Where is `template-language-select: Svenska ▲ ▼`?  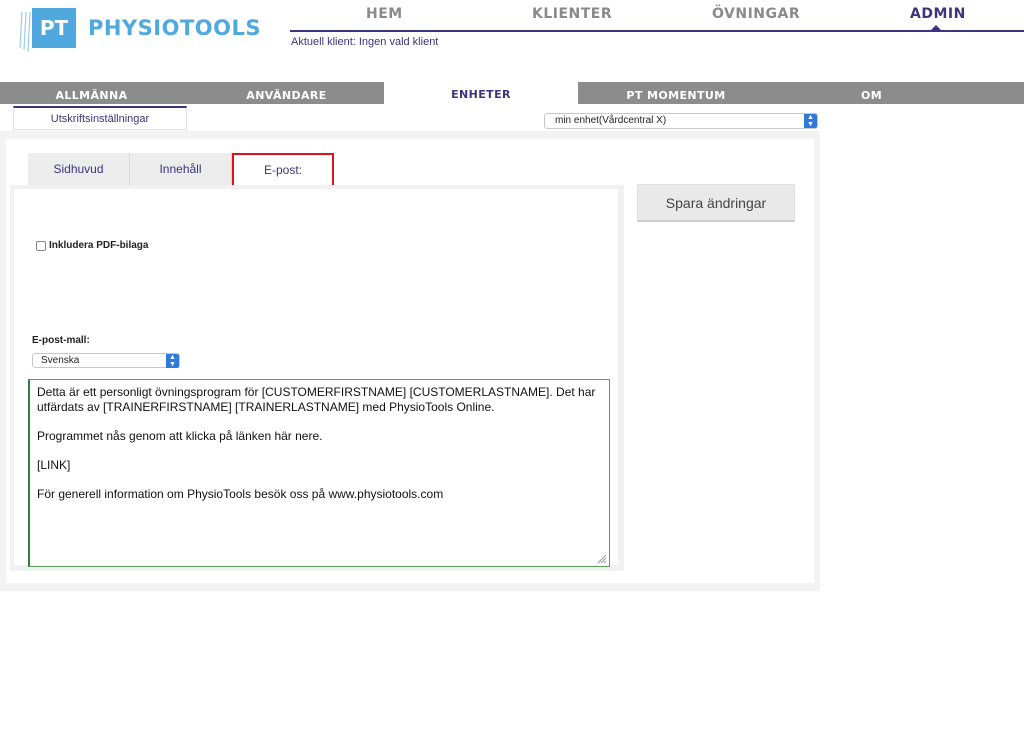
template-language-select: Svenska ▲ ▼ is located at coordinates (106, 360).